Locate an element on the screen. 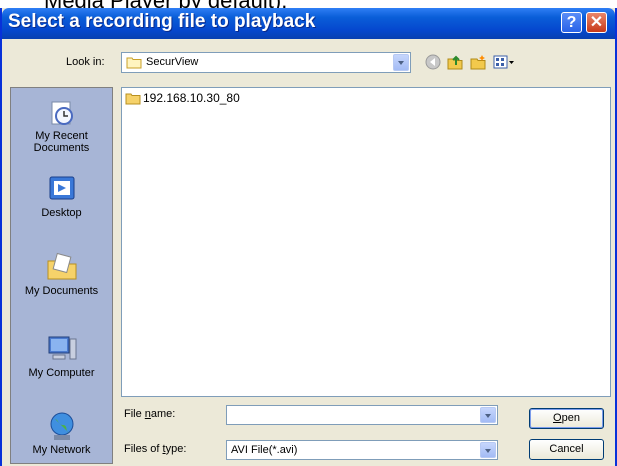  file-type-label: Files of type: is located at coordinates (155, 449).